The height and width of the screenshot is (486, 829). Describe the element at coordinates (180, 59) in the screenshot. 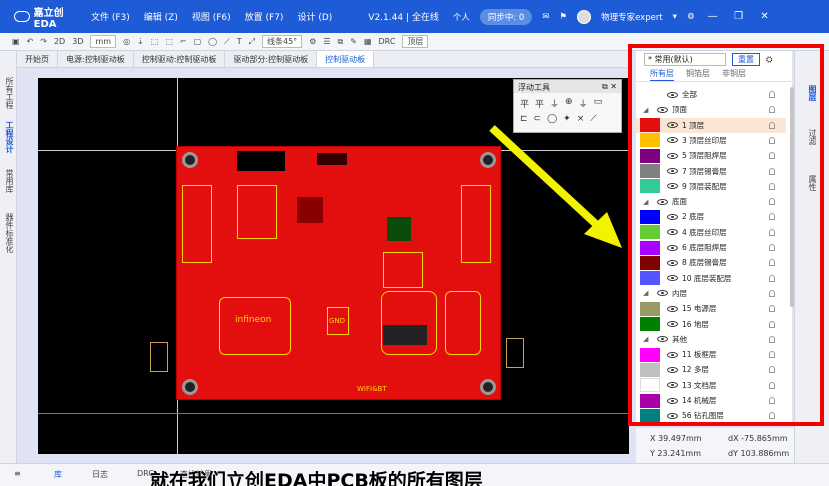

I see `tab-control-drive: 控制驱动:控制驱动板` at that location.